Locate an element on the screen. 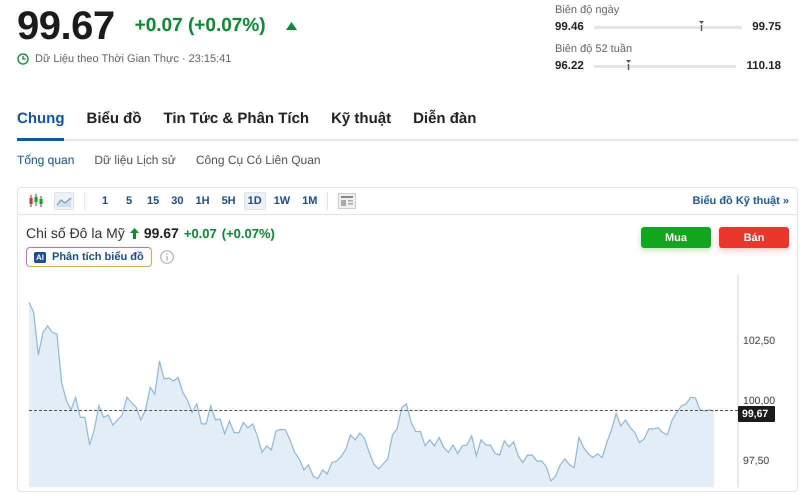  interval-button: 1 is located at coordinates (105, 201).